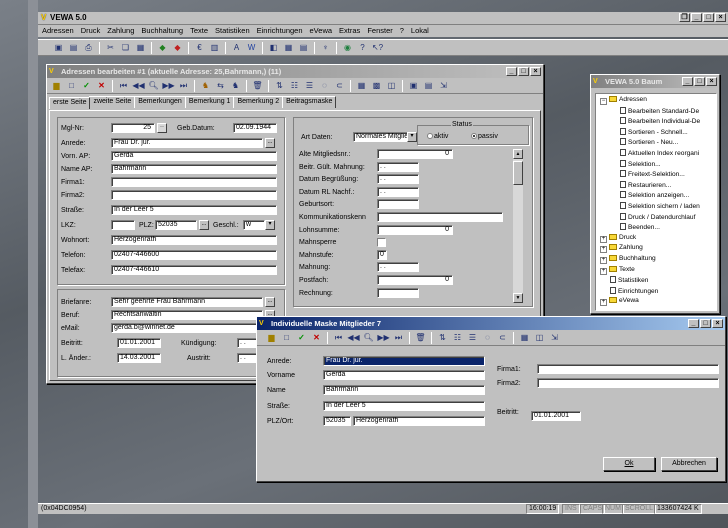 The image size is (728, 528). I want to click on tree-item: + eVewa, so click(619, 302).